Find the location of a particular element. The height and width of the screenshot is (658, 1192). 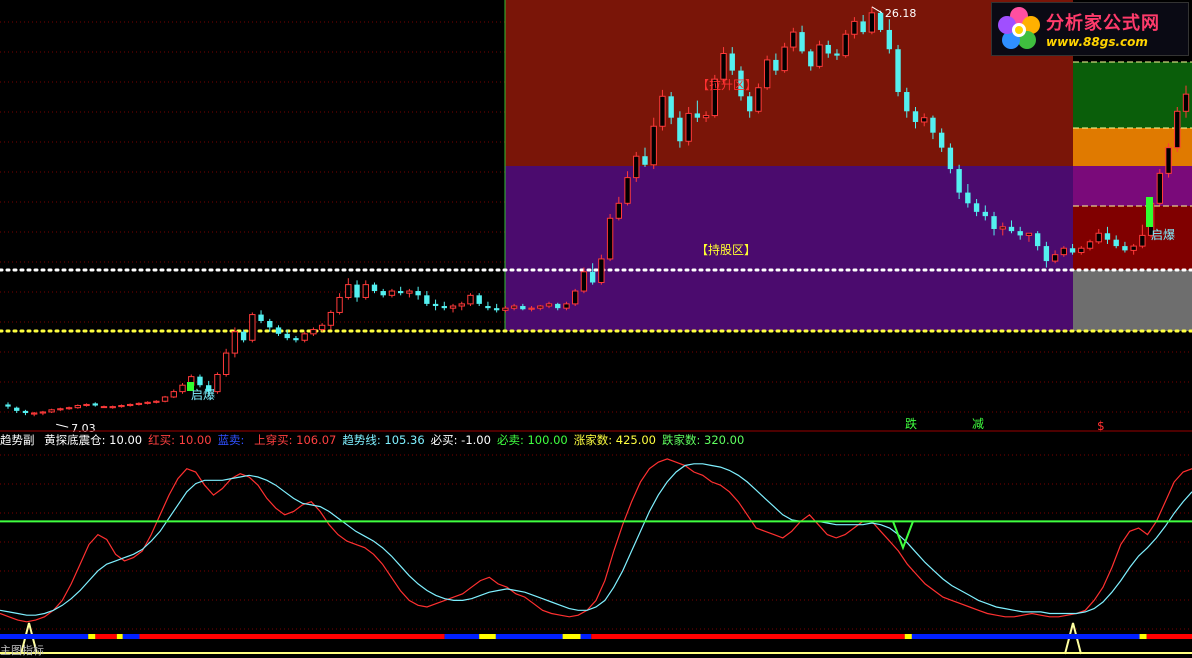

watermark-text: 分析家公式网 www.88gs.com is located at coordinates (1103, 29).